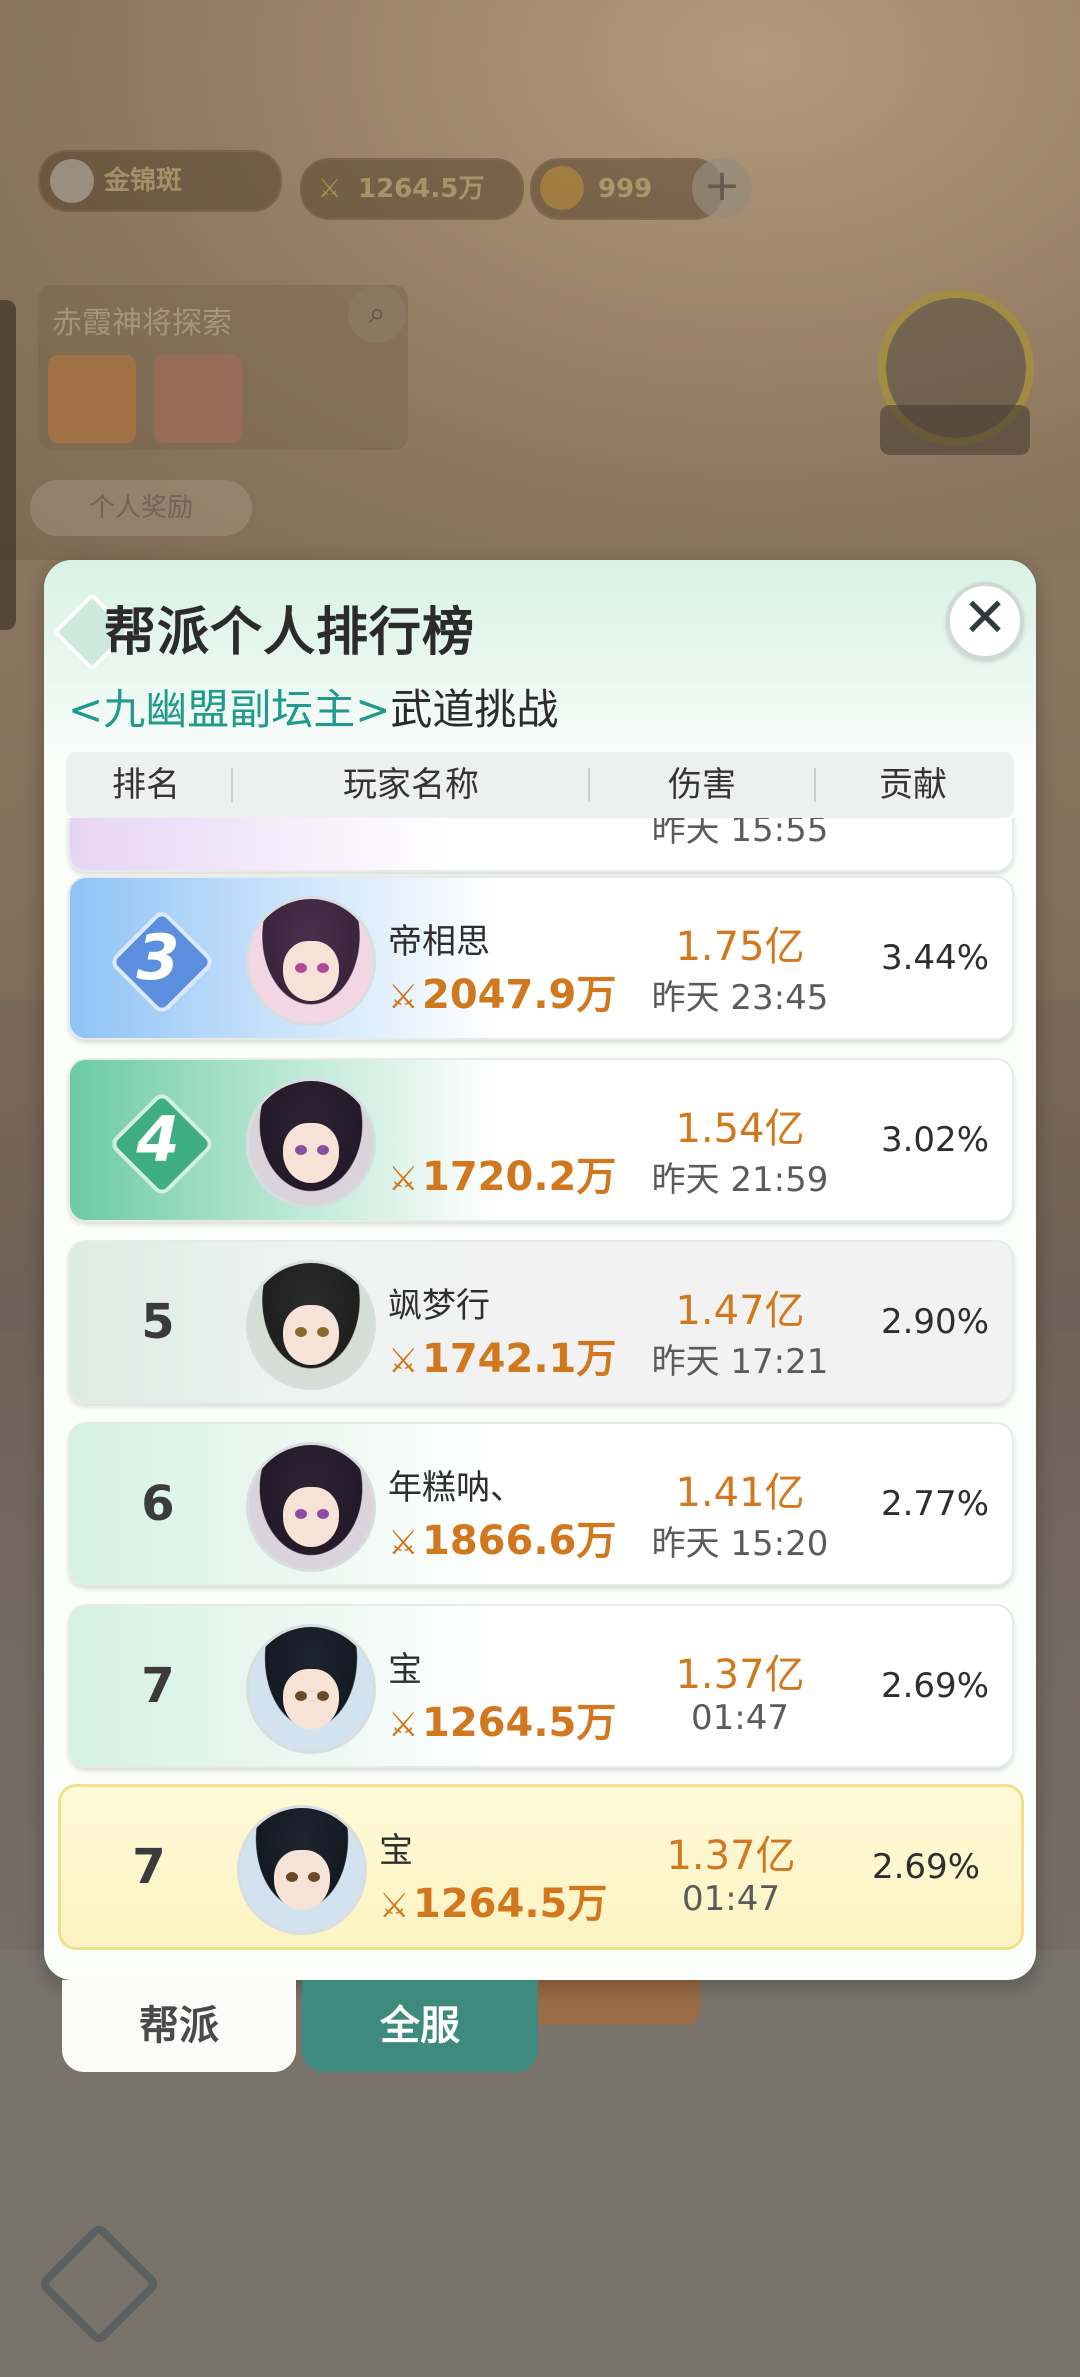 This screenshot has height=2377, width=1080. Describe the element at coordinates (740, 1544) in the screenshot. I see `attack-time: 昨天 15:20` at that location.